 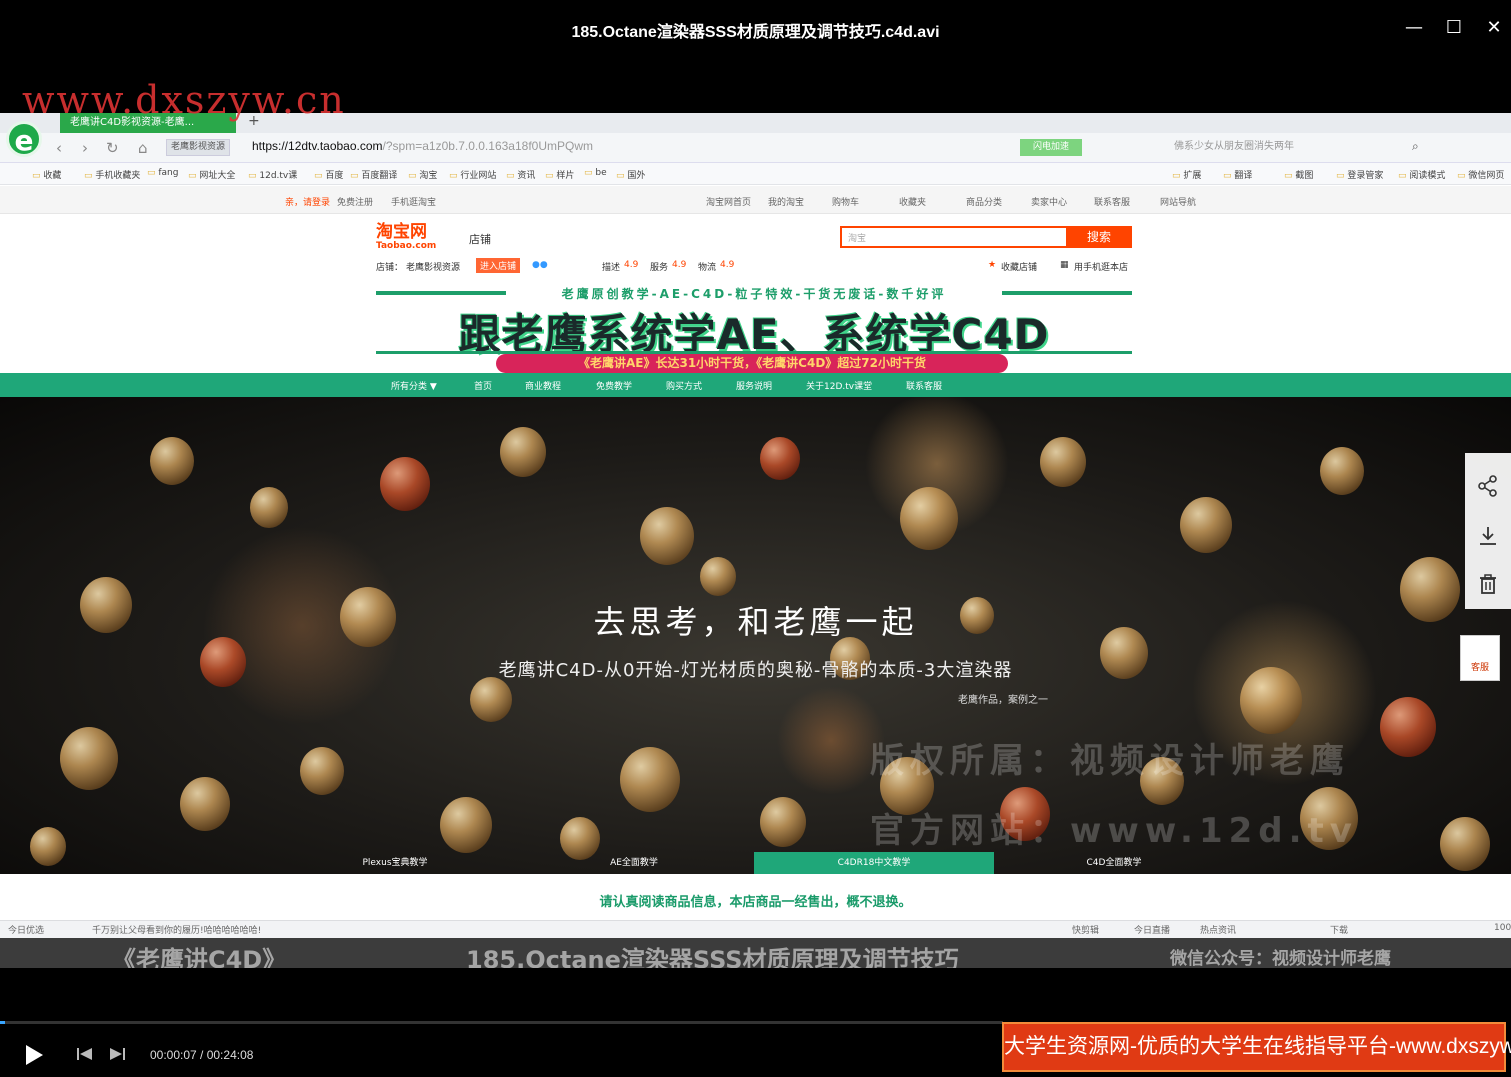 What do you see at coordinates (307, 201) in the screenshot?
I see `topnav-link: 亲，请登录` at bounding box center [307, 201].